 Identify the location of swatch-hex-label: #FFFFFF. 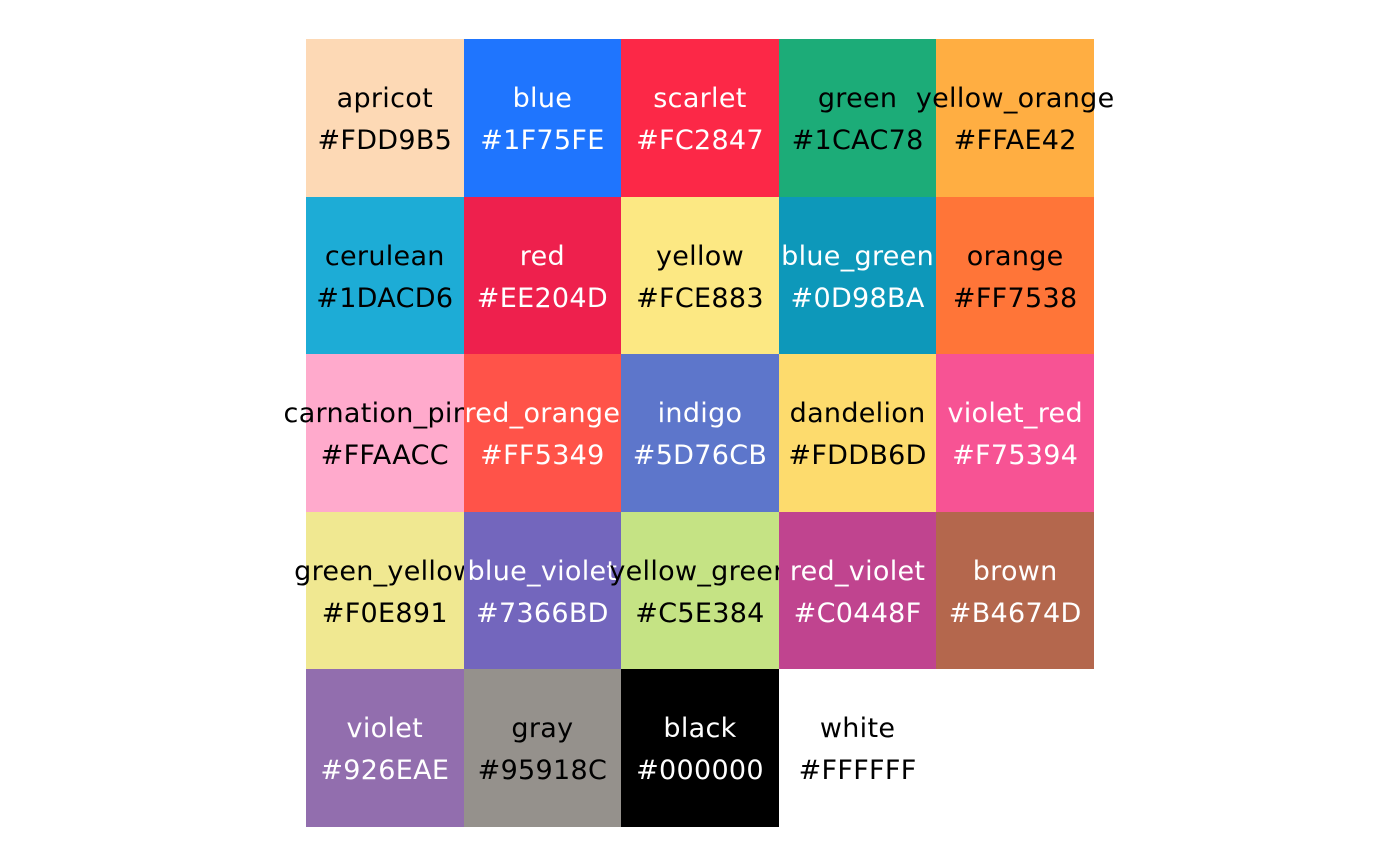
(857, 771).